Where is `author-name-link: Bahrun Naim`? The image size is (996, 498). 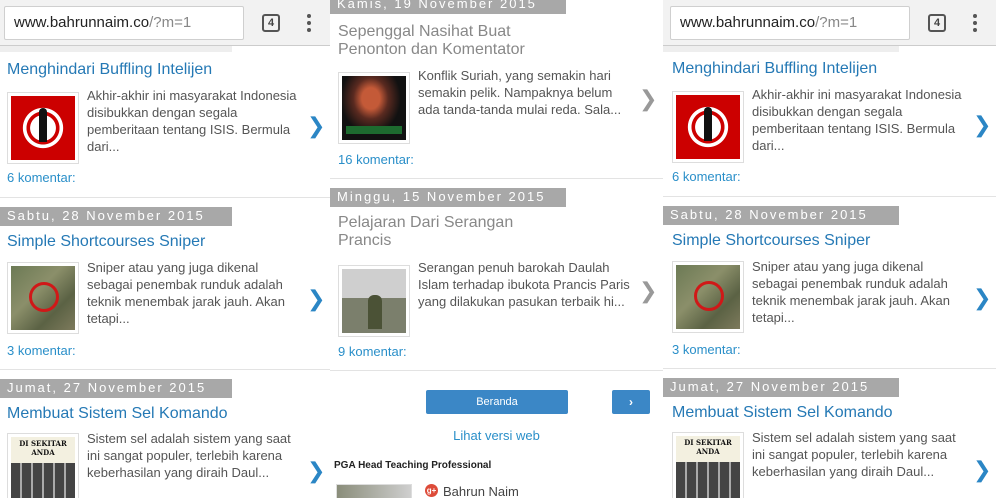 author-name-link: Bahrun Naim is located at coordinates (481, 491).